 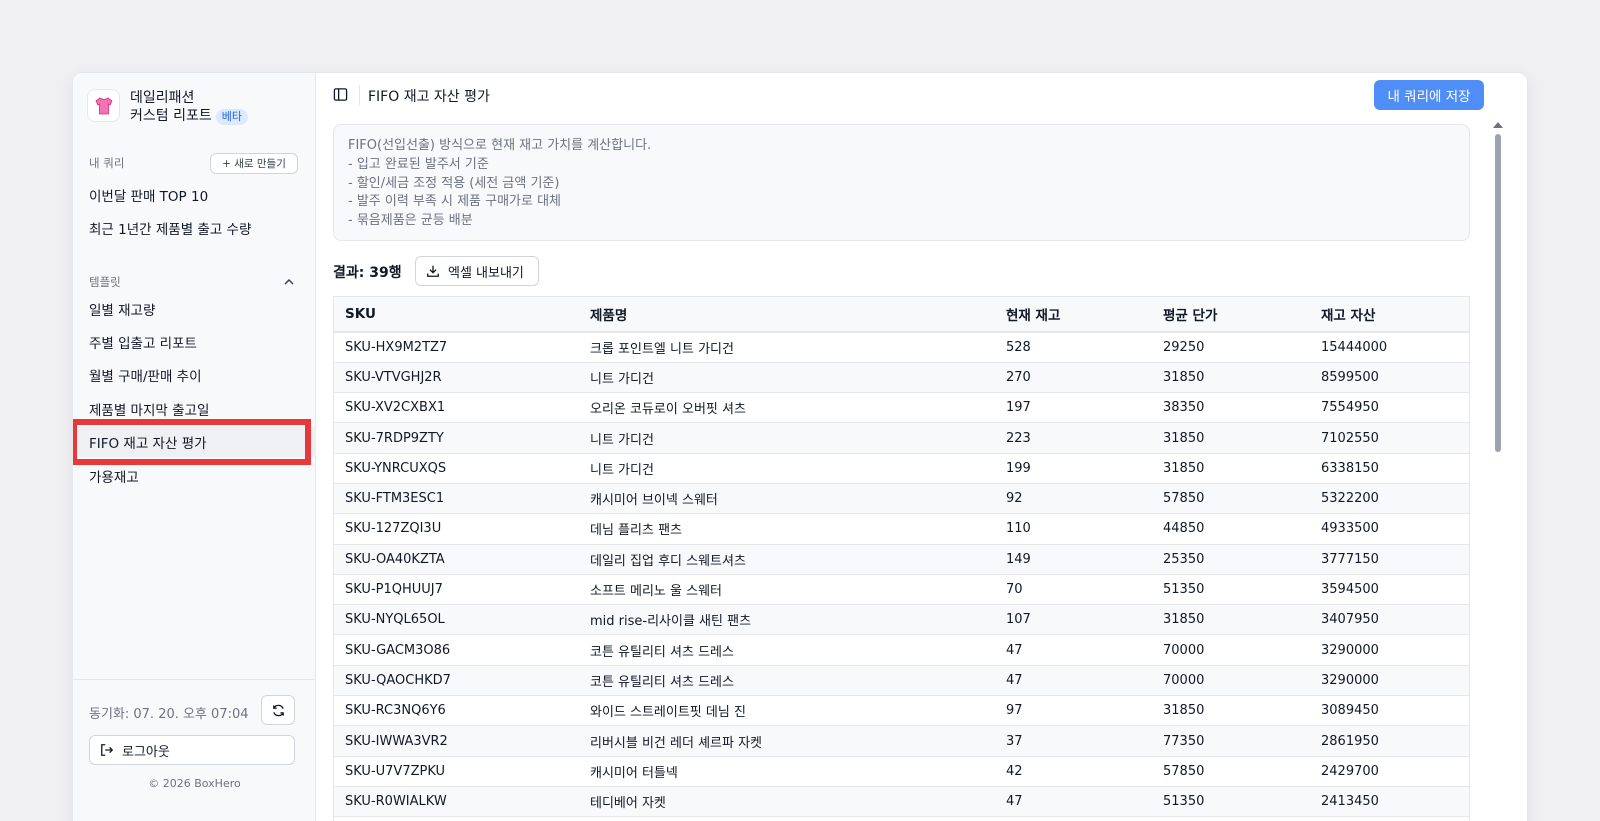 What do you see at coordinates (167, 107) in the screenshot?
I see `brand: 데일리패션 커스텀 리포트 베타` at bounding box center [167, 107].